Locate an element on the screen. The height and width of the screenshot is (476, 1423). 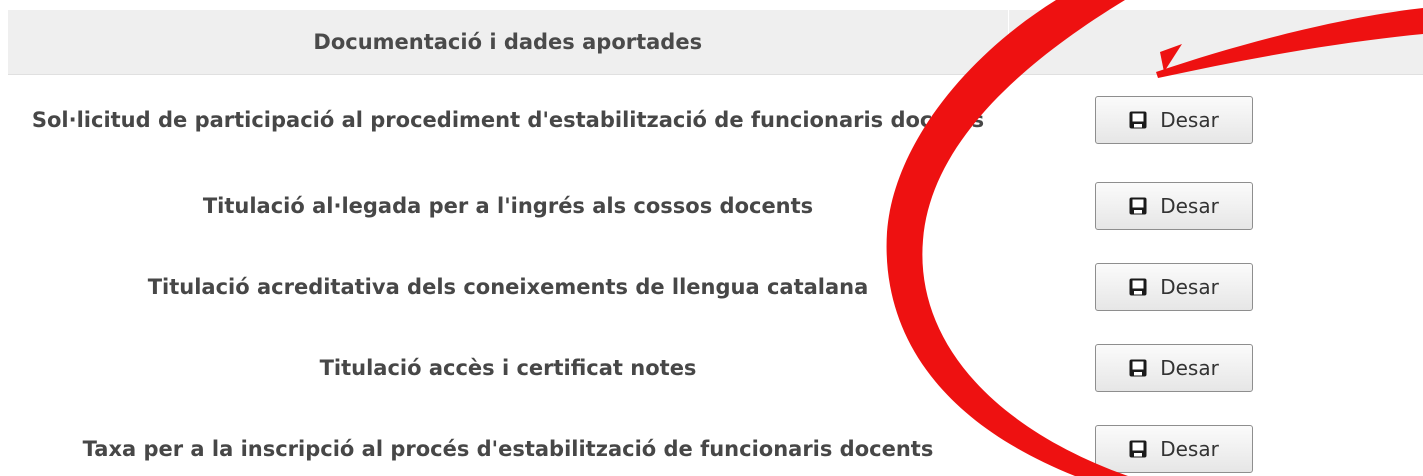
header-documents: Documentació i dades aportades is located at coordinates (508, 42).